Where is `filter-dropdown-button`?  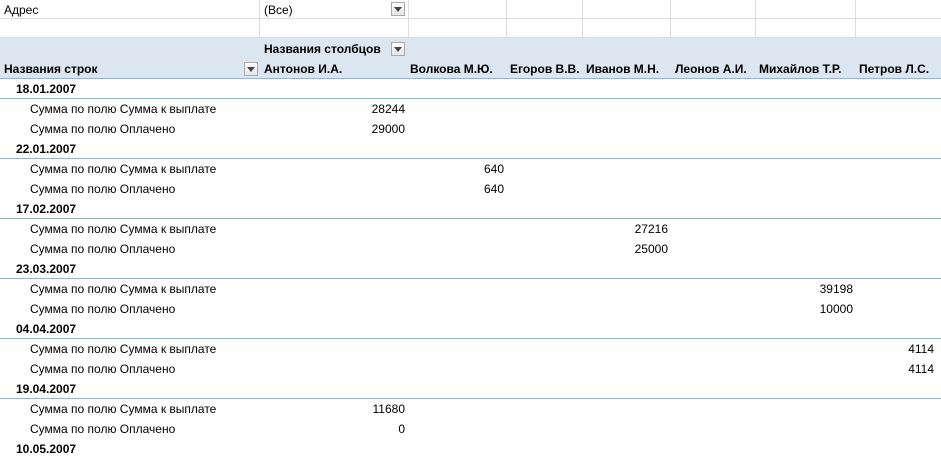 filter-dropdown-button is located at coordinates (398, 9).